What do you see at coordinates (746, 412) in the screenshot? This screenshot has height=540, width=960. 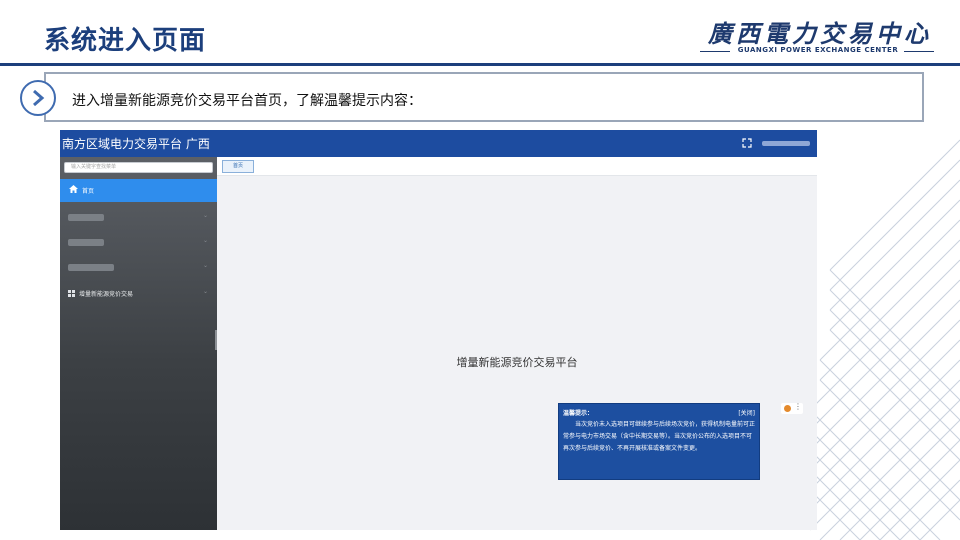 I see `reminder-close-button: [关闭]` at bounding box center [746, 412].